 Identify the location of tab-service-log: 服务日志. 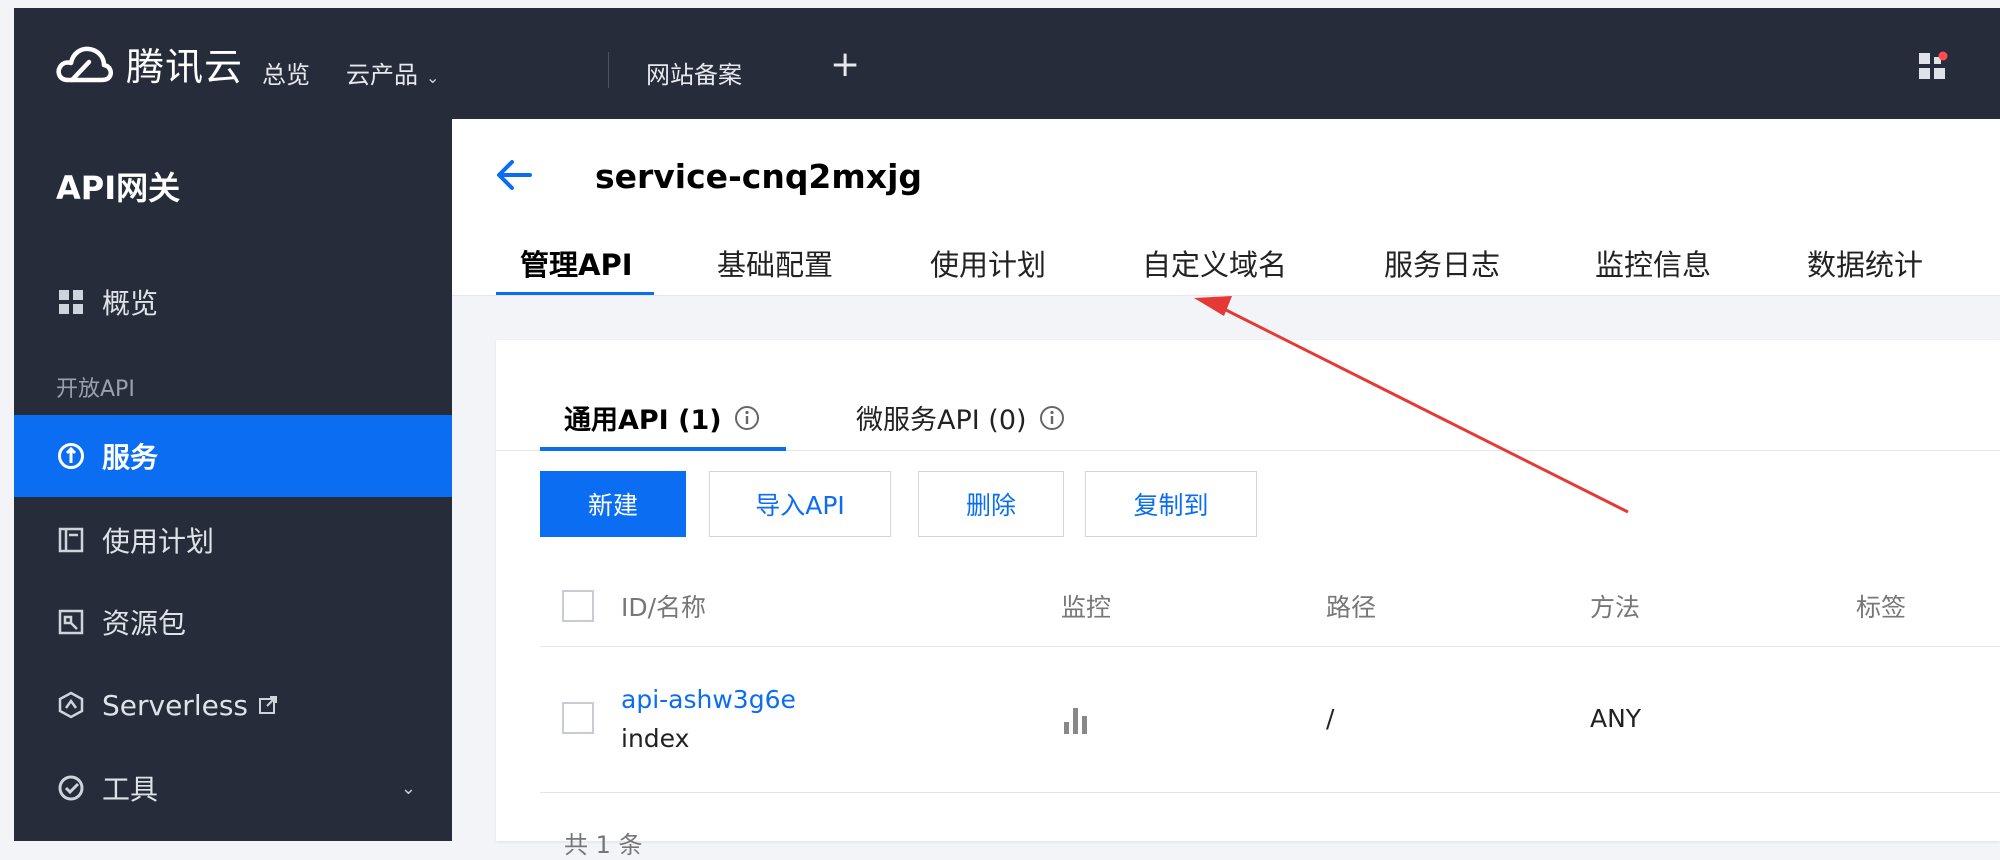
(1442, 263).